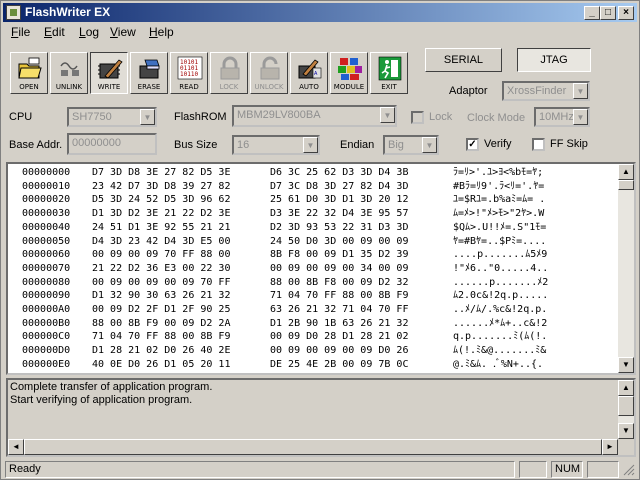  What do you see at coordinates (610, 447) in the screenshot?
I see `scroll-right-arrow-icon: ►` at bounding box center [610, 447].